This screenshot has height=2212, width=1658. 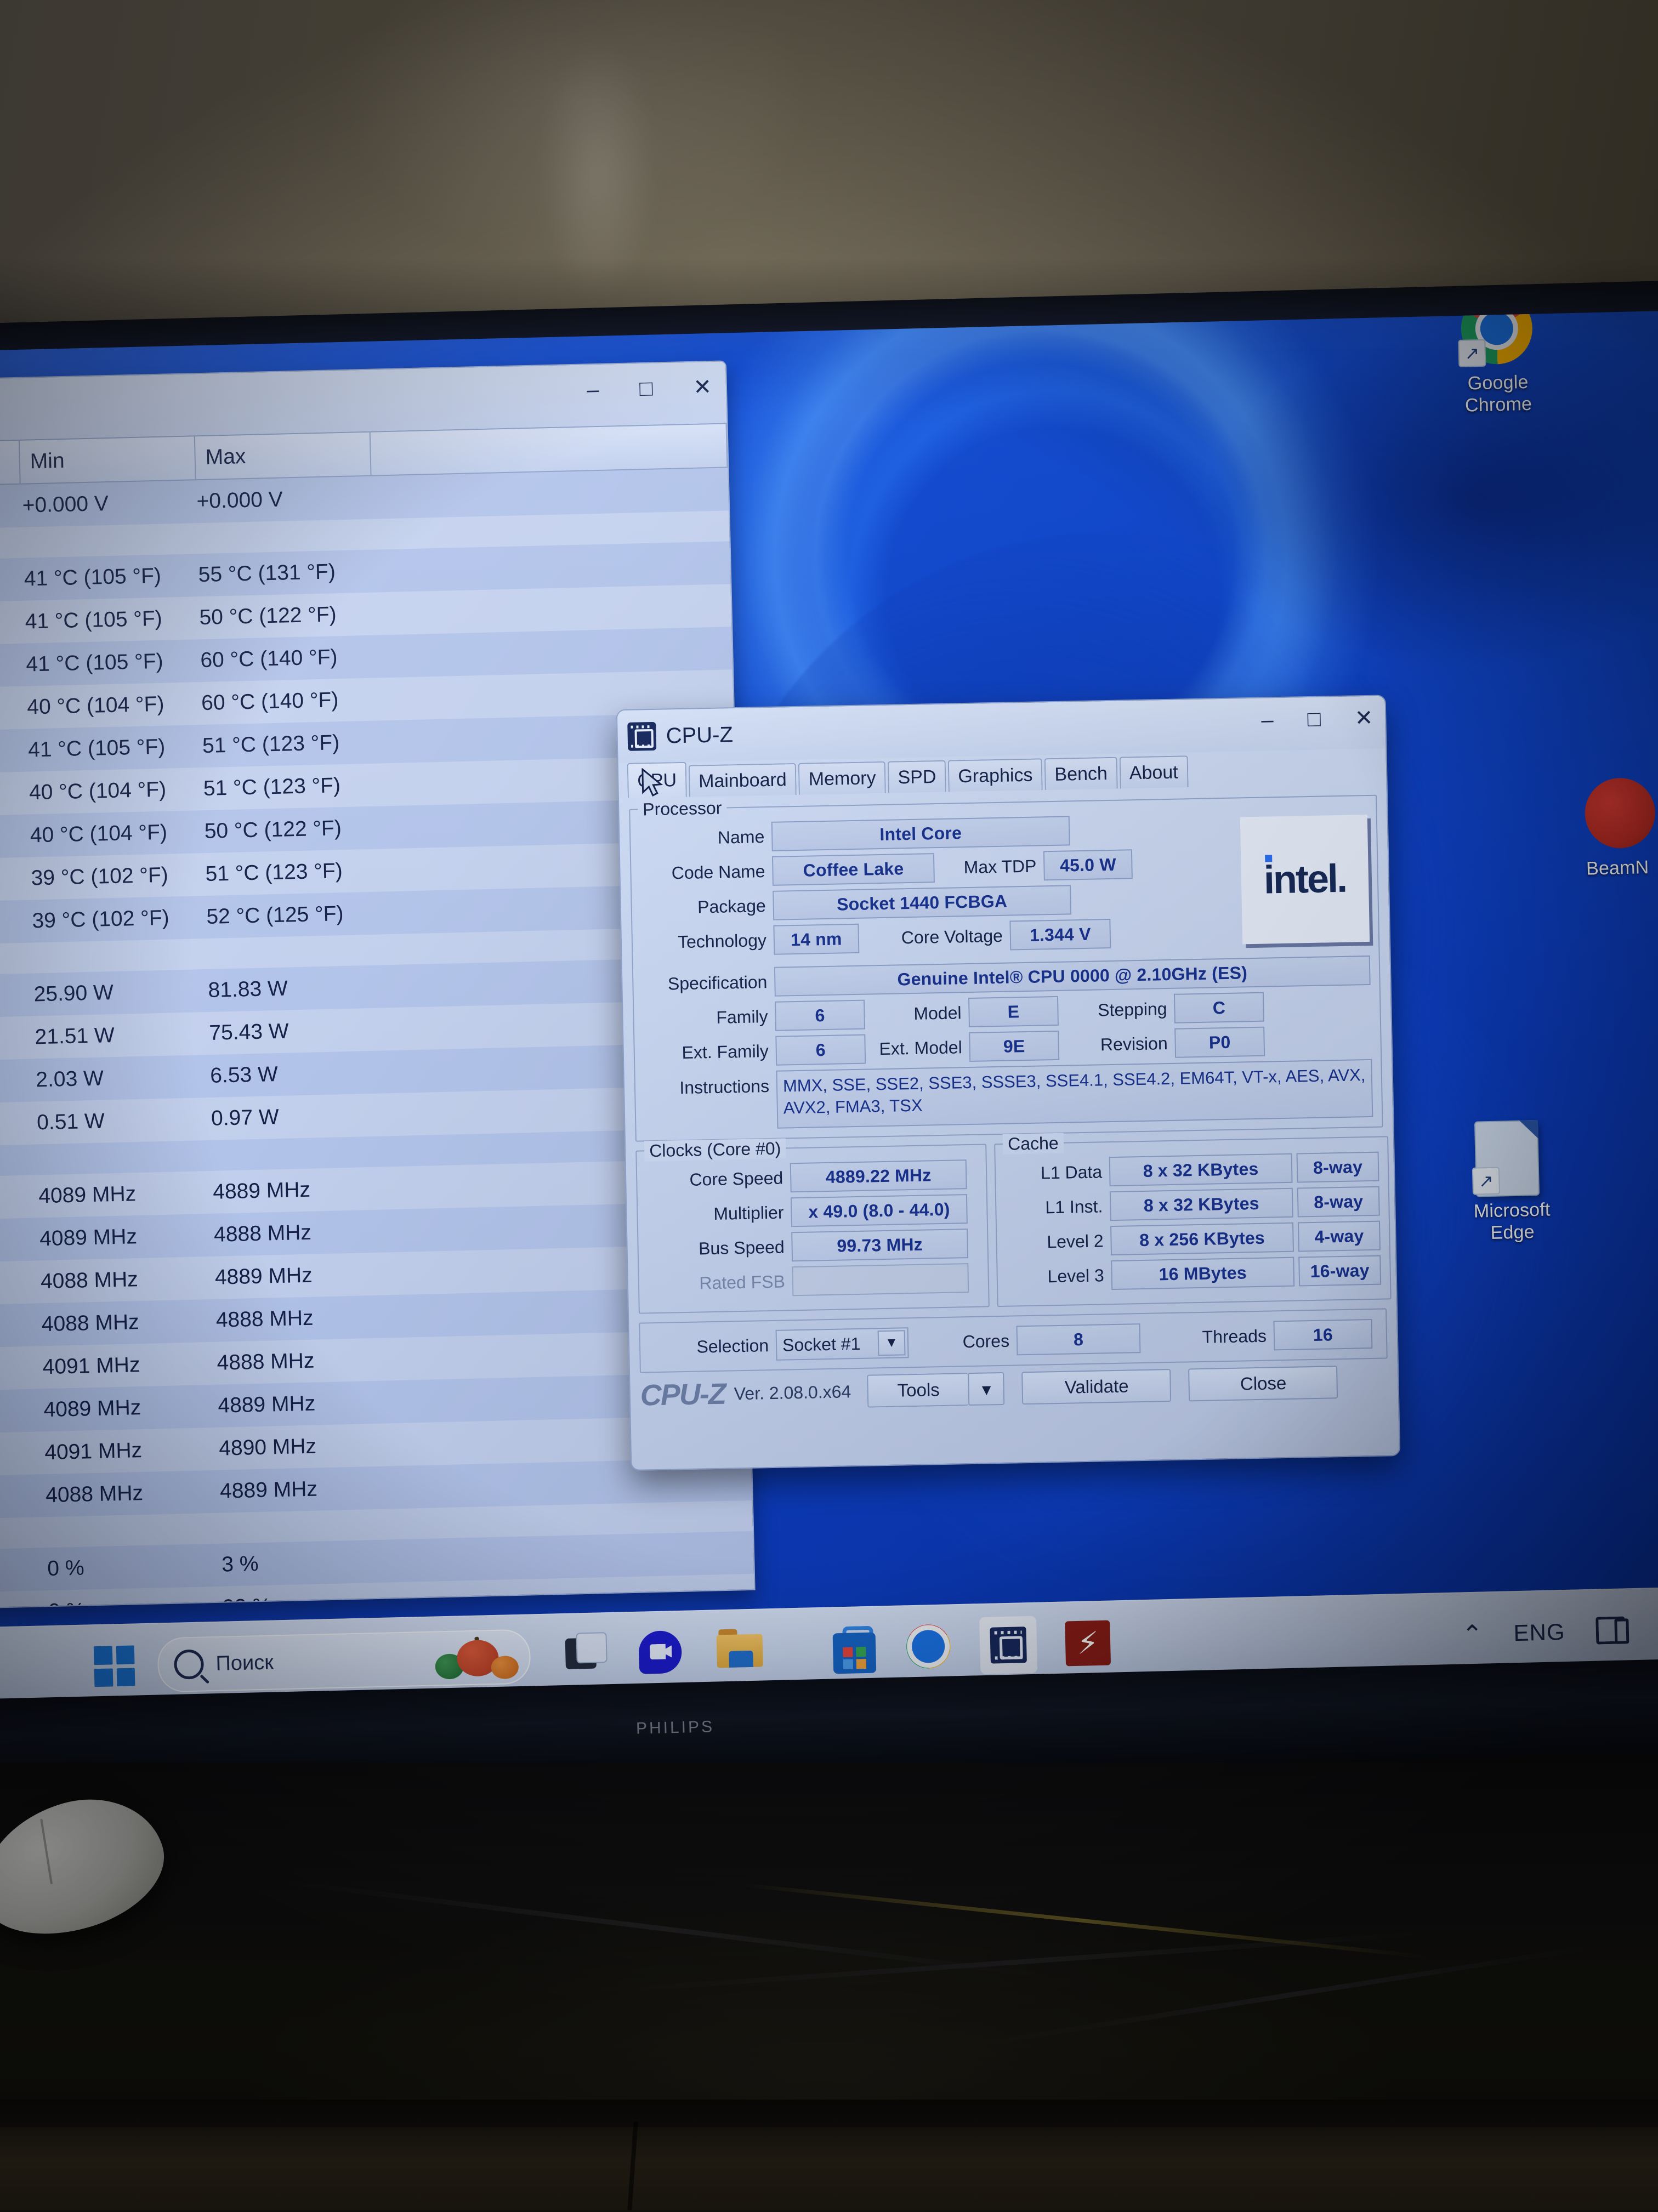 I want to click on column-header-min: Min, so click(x=107, y=460).